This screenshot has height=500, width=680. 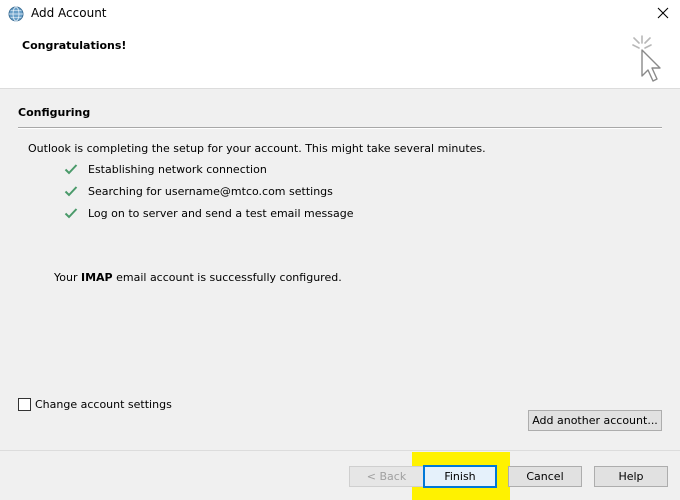 I want to click on task-item: Establishing network connection, so click(x=165, y=169).